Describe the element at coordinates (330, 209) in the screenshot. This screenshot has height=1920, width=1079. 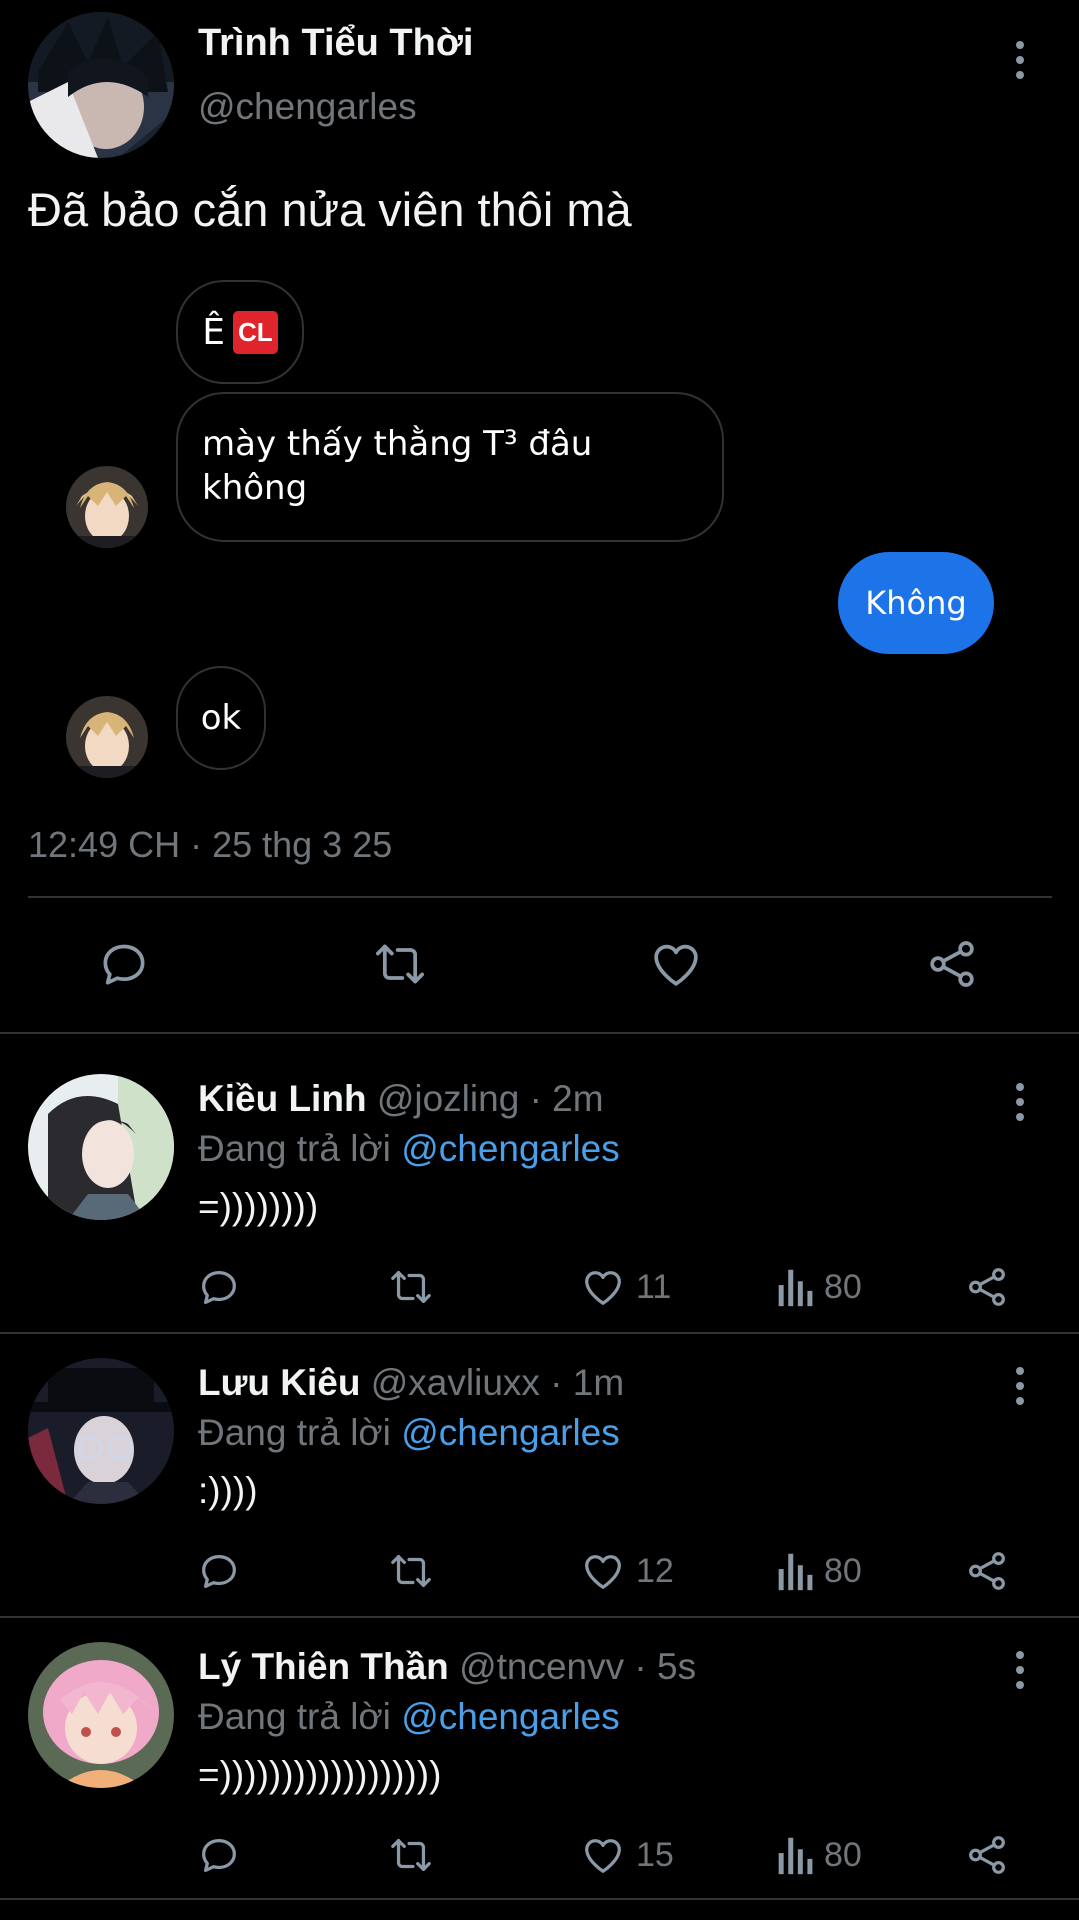
I see `post-text: Đã bảo cắn nửa viên thôi mà` at that location.